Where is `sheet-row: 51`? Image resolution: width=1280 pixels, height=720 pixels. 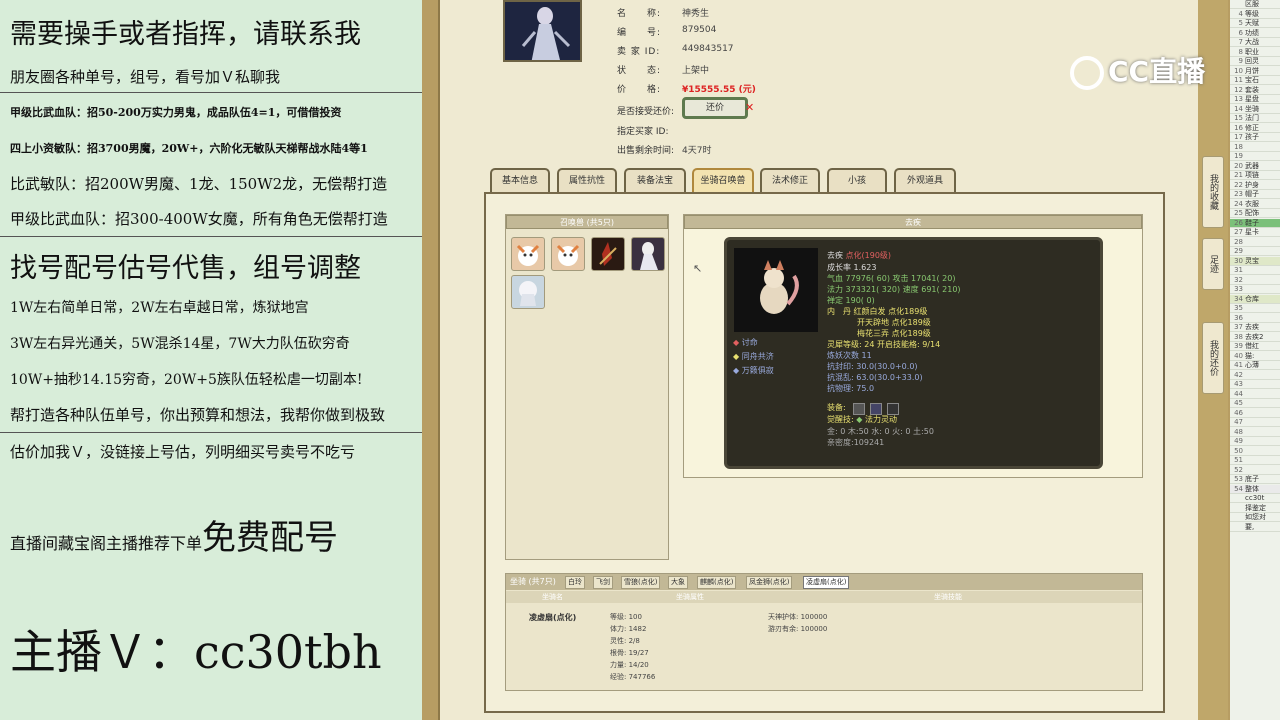 sheet-row: 51 is located at coordinates (1255, 460).